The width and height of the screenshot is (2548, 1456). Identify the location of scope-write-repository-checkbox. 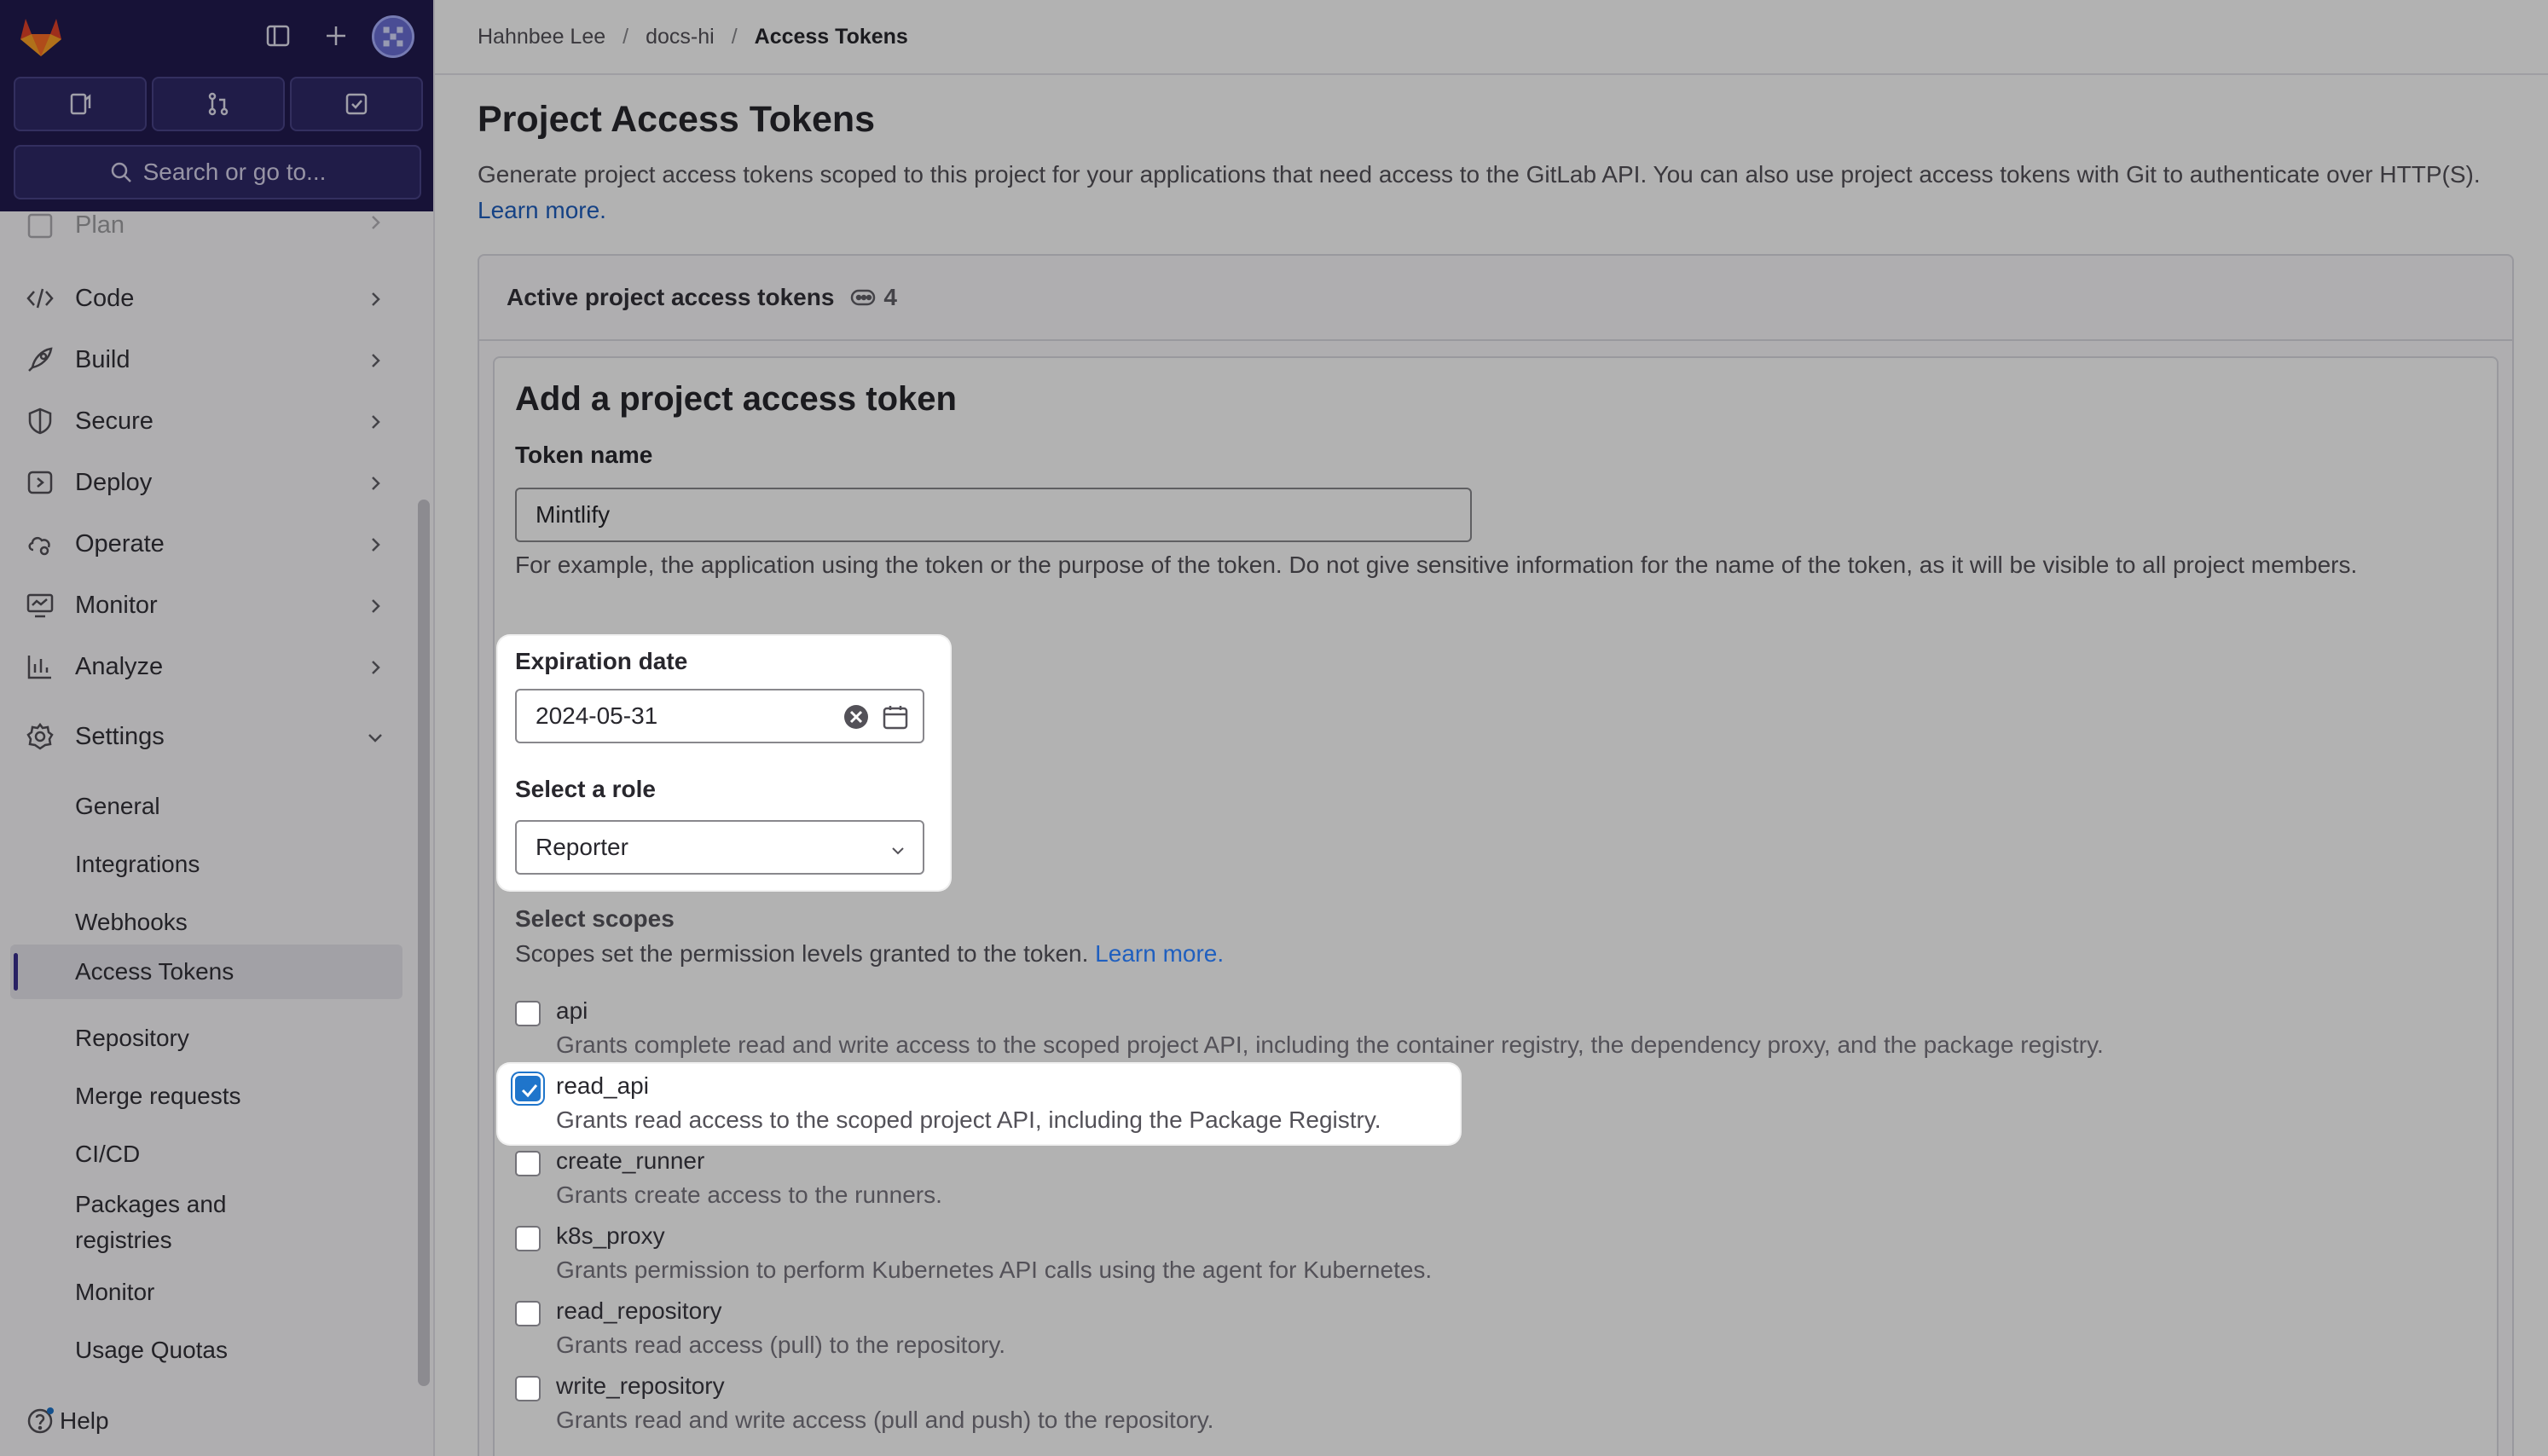
(528, 1388).